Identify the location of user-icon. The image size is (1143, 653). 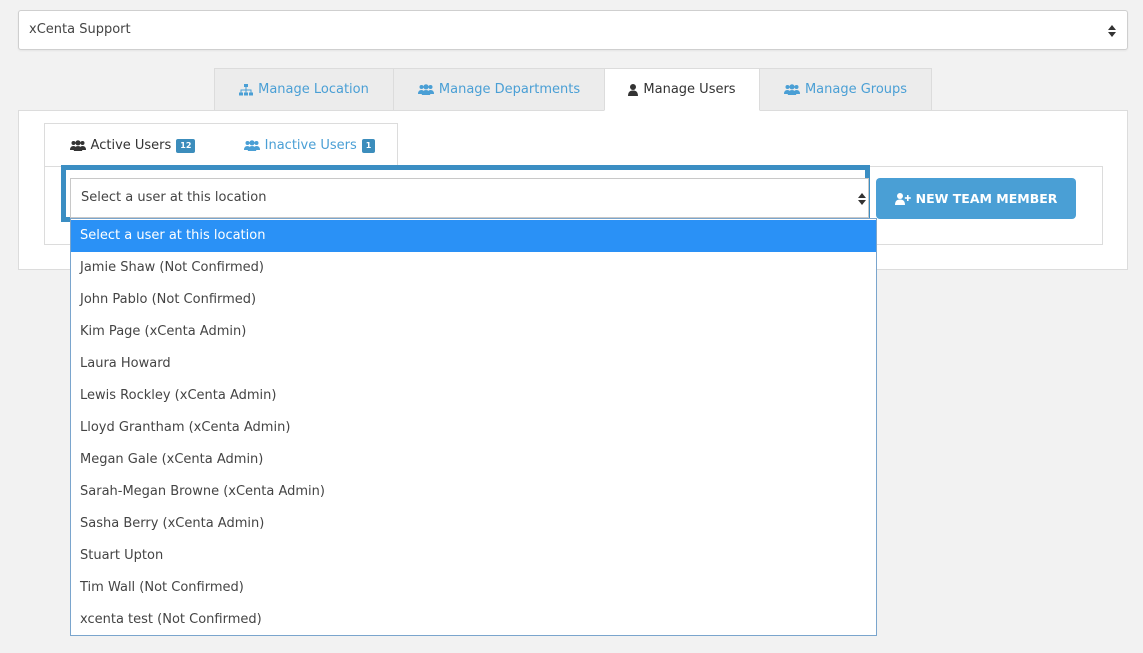
(633, 89).